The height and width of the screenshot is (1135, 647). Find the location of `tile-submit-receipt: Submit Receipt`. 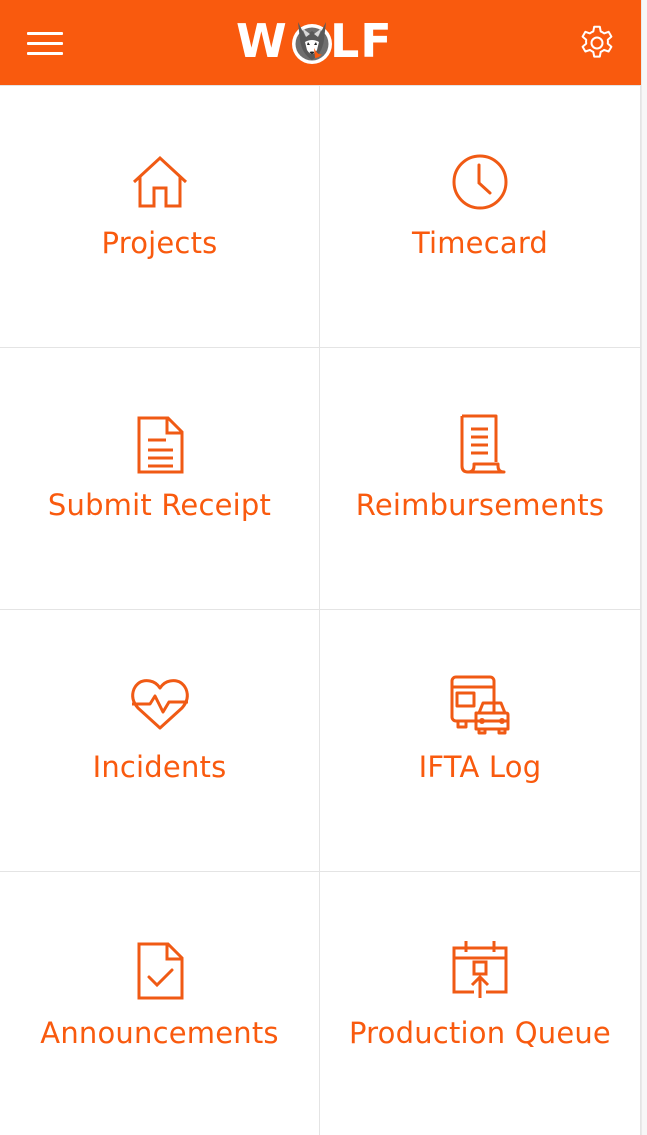

tile-submit-receipt: Submit Receipt is located at coordinates (160, 479).